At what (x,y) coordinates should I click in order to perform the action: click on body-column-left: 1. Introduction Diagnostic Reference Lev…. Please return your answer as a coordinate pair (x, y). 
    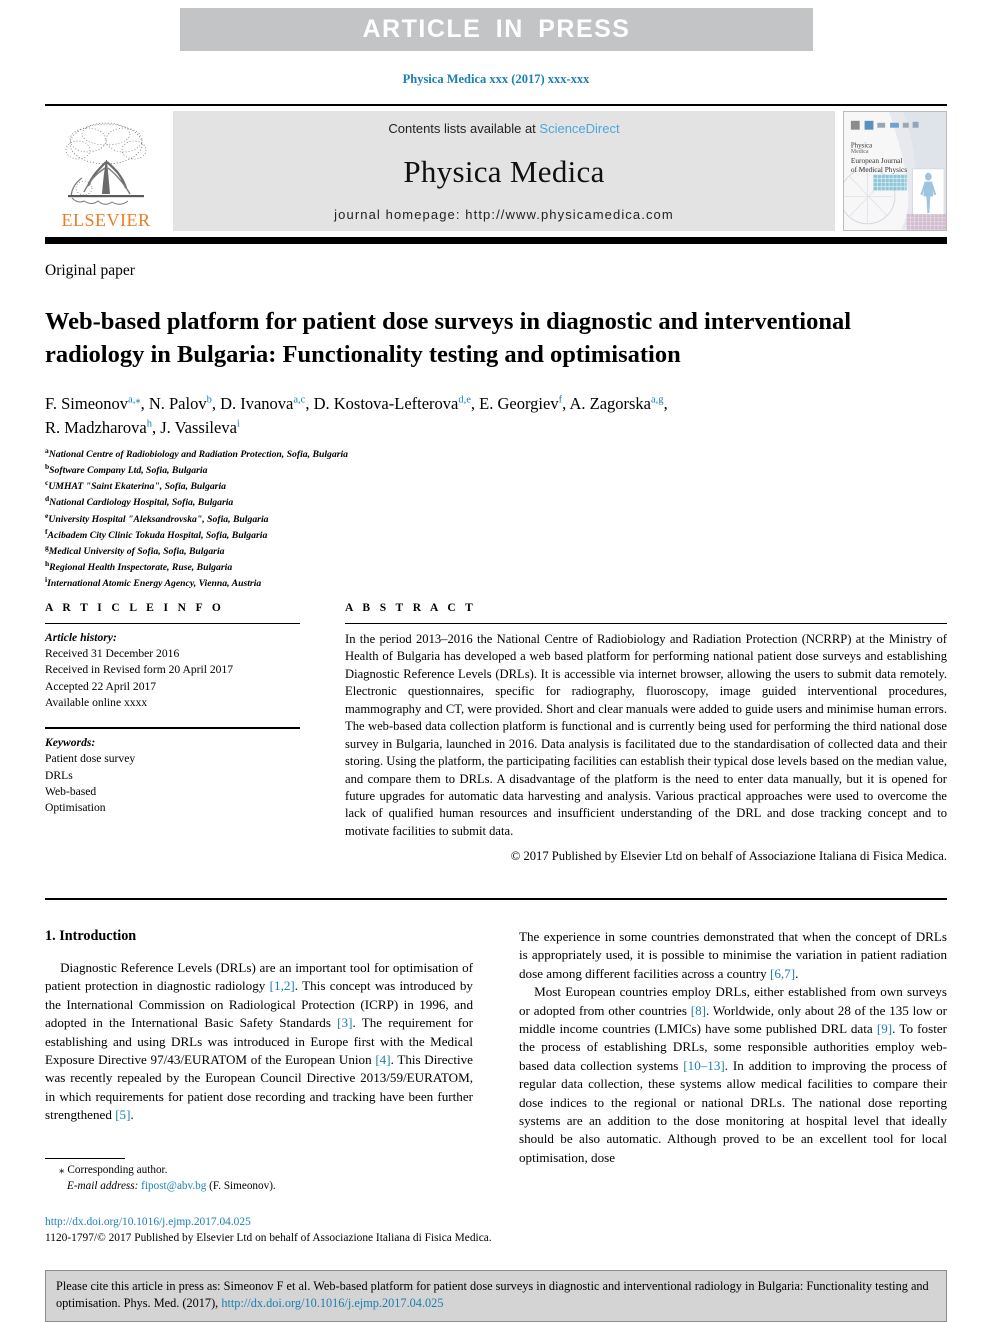
    Looking at the image, I should click on (259, 1047).